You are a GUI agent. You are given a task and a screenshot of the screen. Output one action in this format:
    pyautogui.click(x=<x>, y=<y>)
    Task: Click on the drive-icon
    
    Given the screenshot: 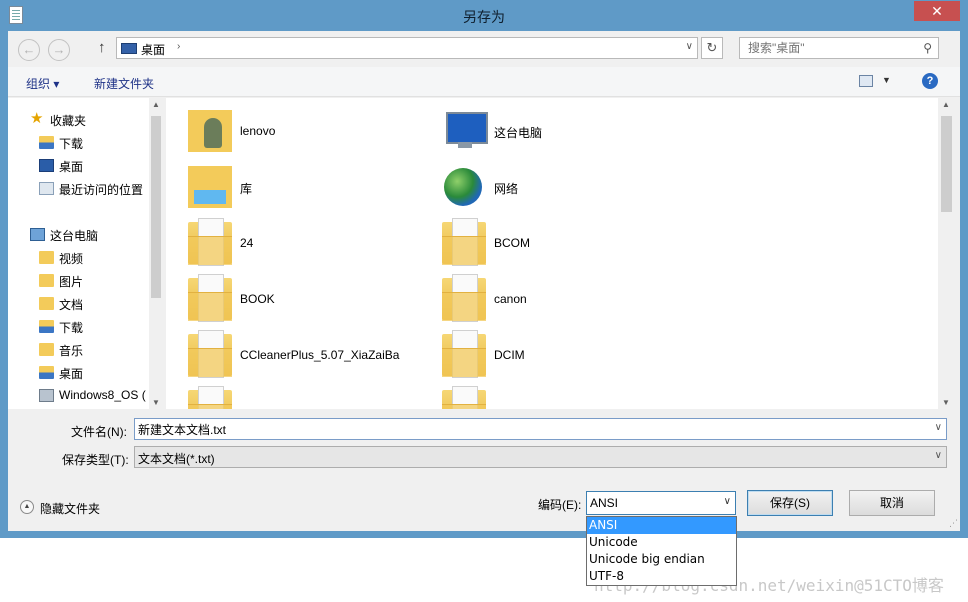 What is the action you would take?
    pyautogui.click(x=46, y=395)
    